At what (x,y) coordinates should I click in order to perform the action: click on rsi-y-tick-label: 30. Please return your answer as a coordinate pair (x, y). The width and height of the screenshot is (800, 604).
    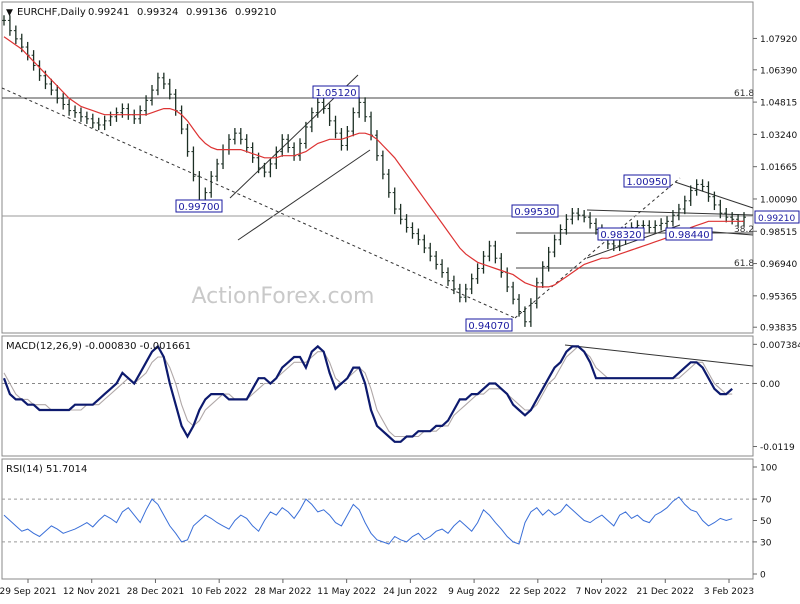
    Looking at the image, I should click on (766, 543).